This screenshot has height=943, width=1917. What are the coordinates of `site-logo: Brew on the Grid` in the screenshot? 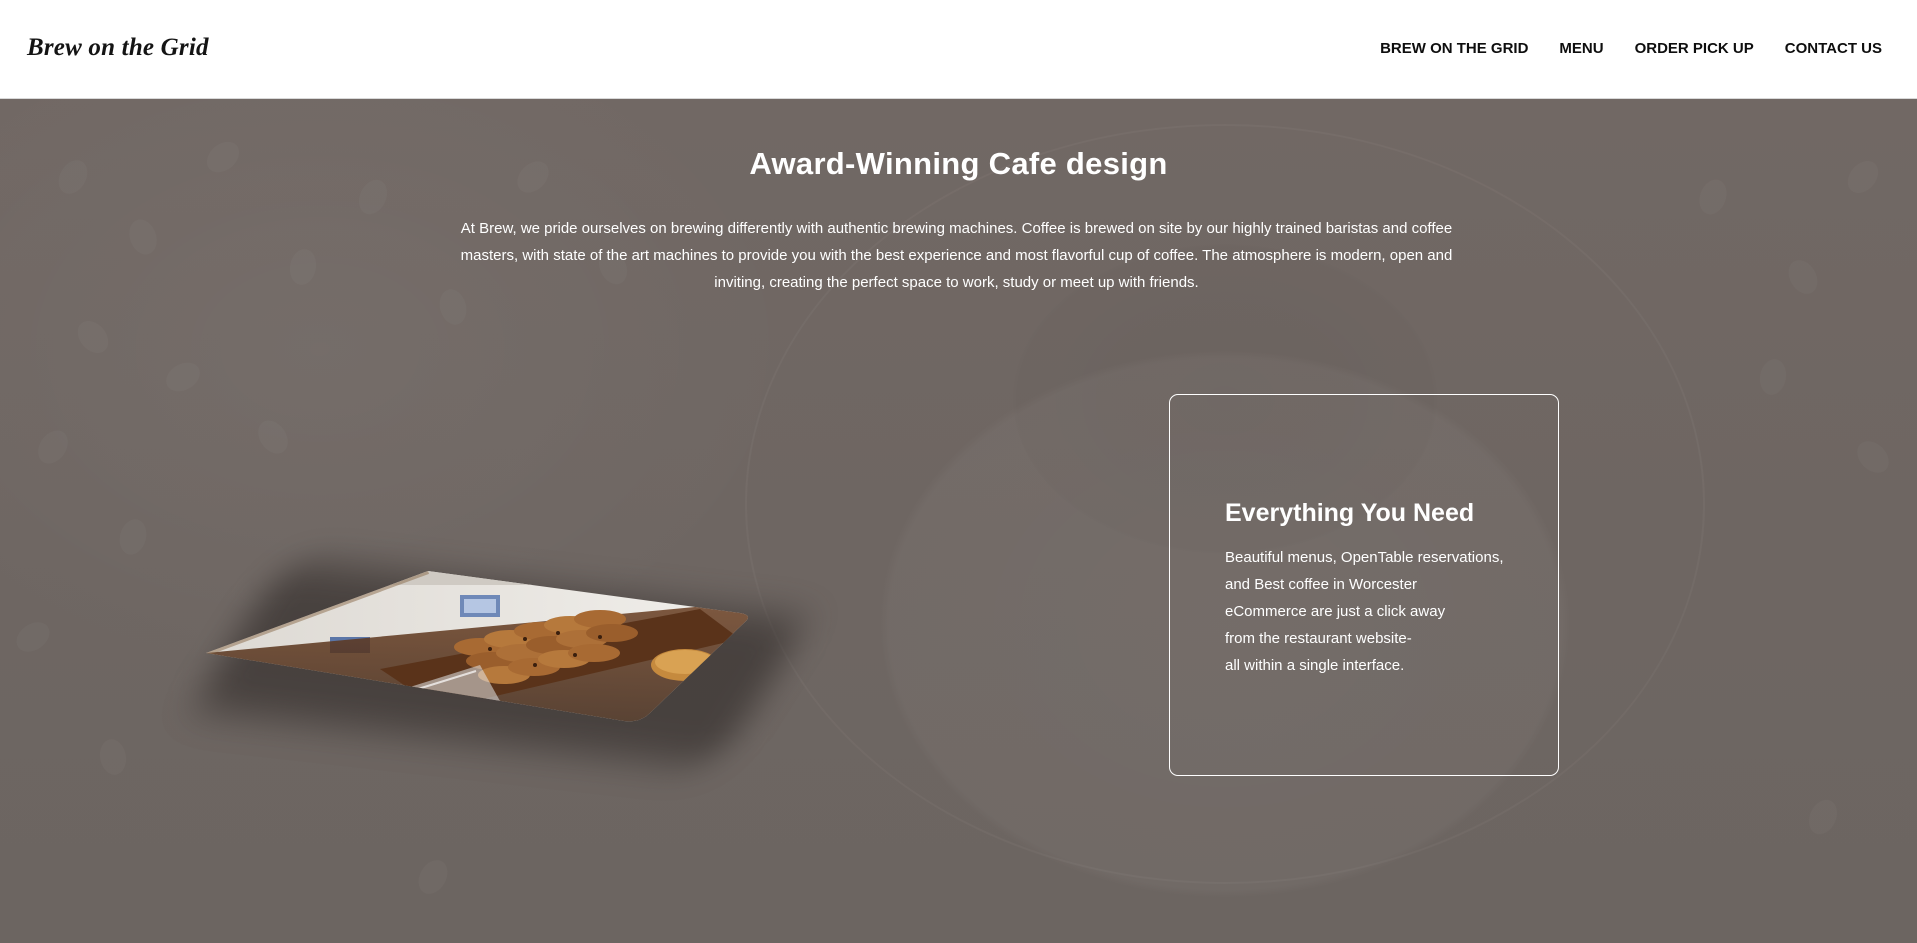 It's located at (118, 48).